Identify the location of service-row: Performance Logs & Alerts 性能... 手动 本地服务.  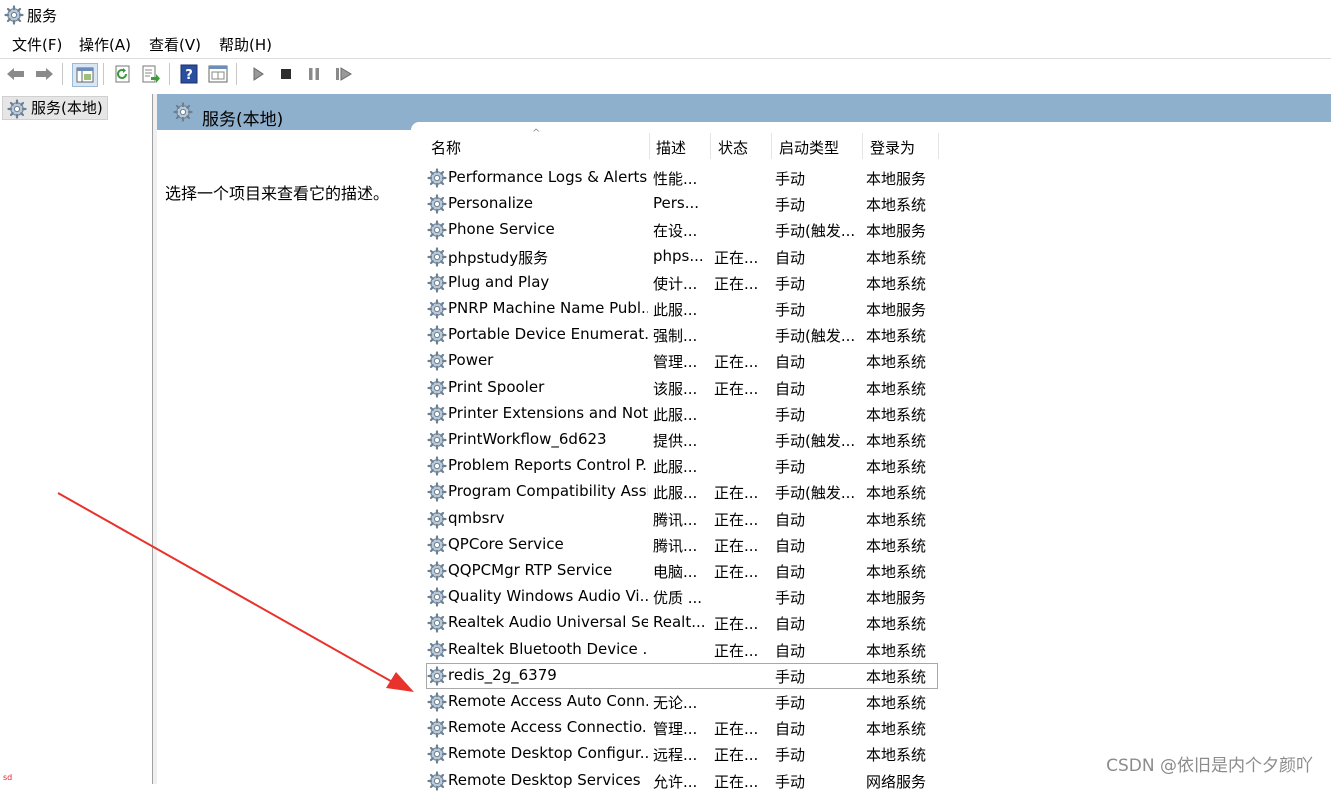
(682, 178).